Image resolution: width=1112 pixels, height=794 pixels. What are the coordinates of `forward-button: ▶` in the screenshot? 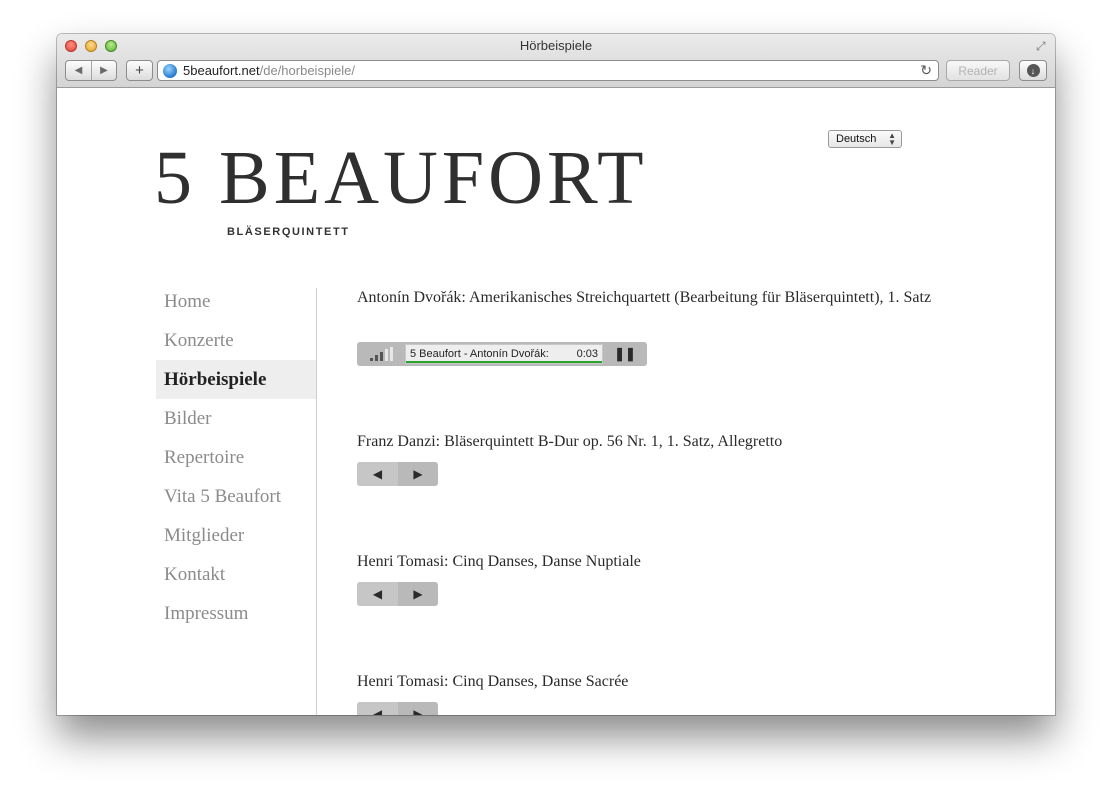 It's located at (103, 70).